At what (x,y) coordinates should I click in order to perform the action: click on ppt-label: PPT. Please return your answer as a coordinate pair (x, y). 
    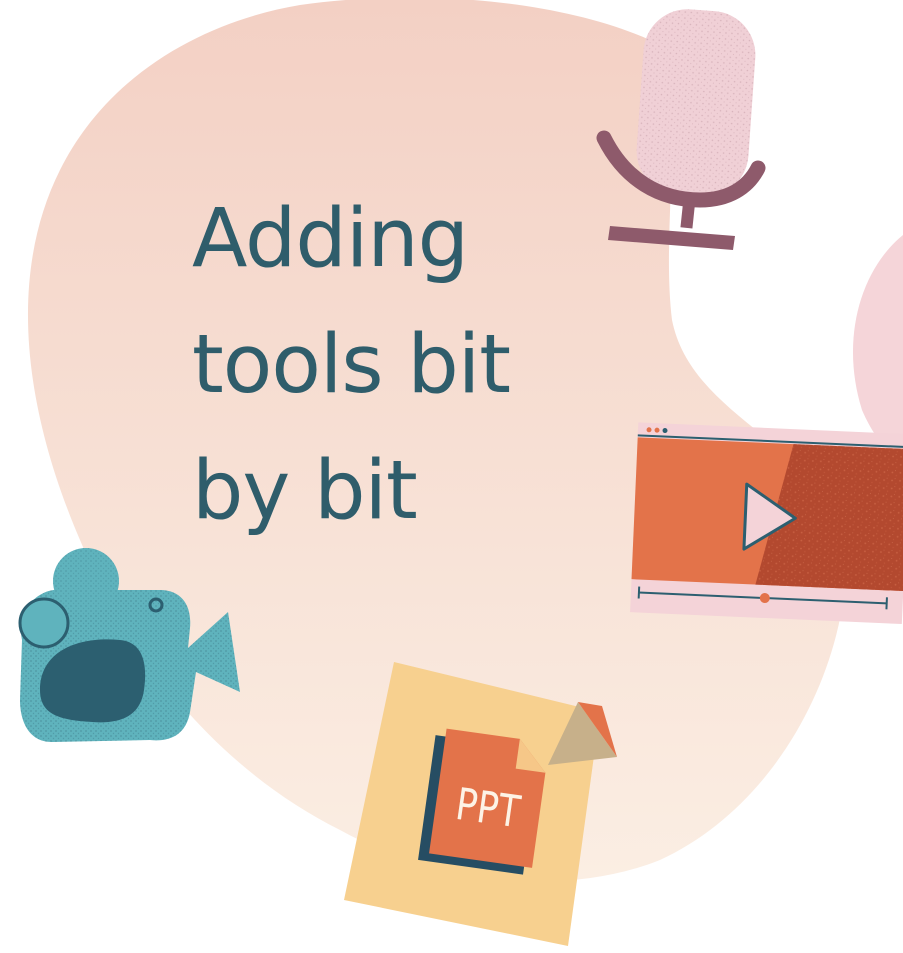
    Looking at the image, I should click on (488, 808).